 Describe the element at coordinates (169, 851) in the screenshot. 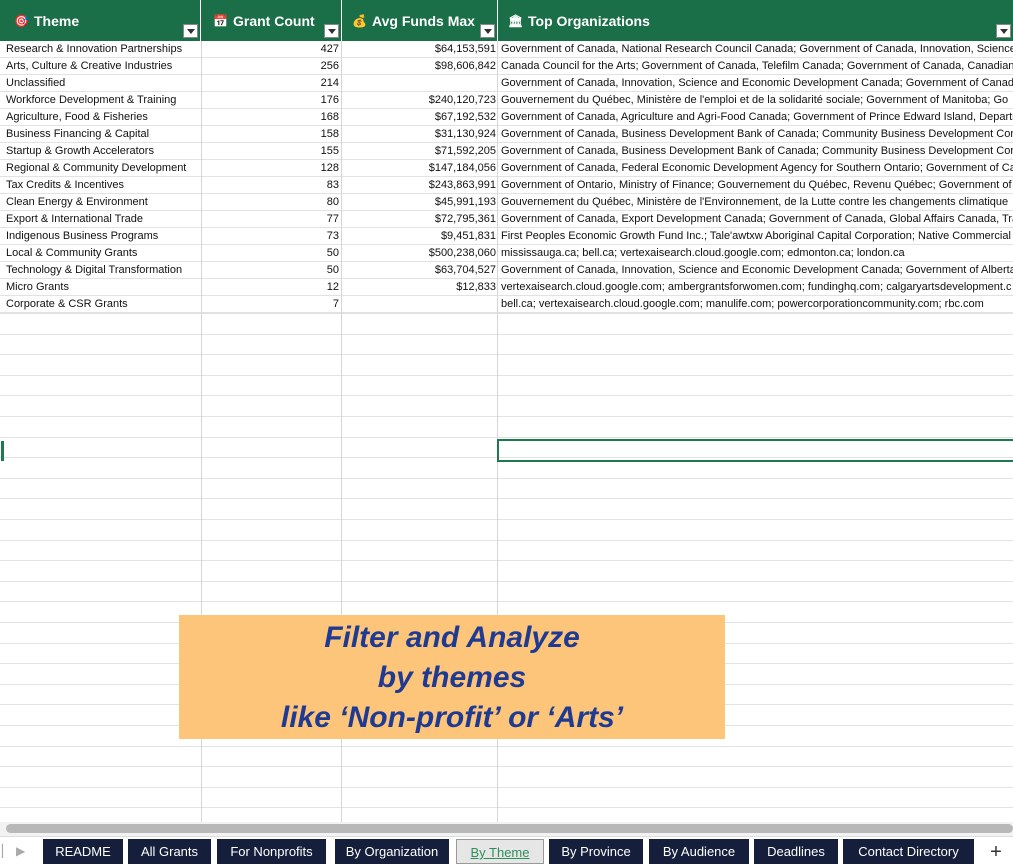

I see `tab-all-grants: All Grants` at that location.